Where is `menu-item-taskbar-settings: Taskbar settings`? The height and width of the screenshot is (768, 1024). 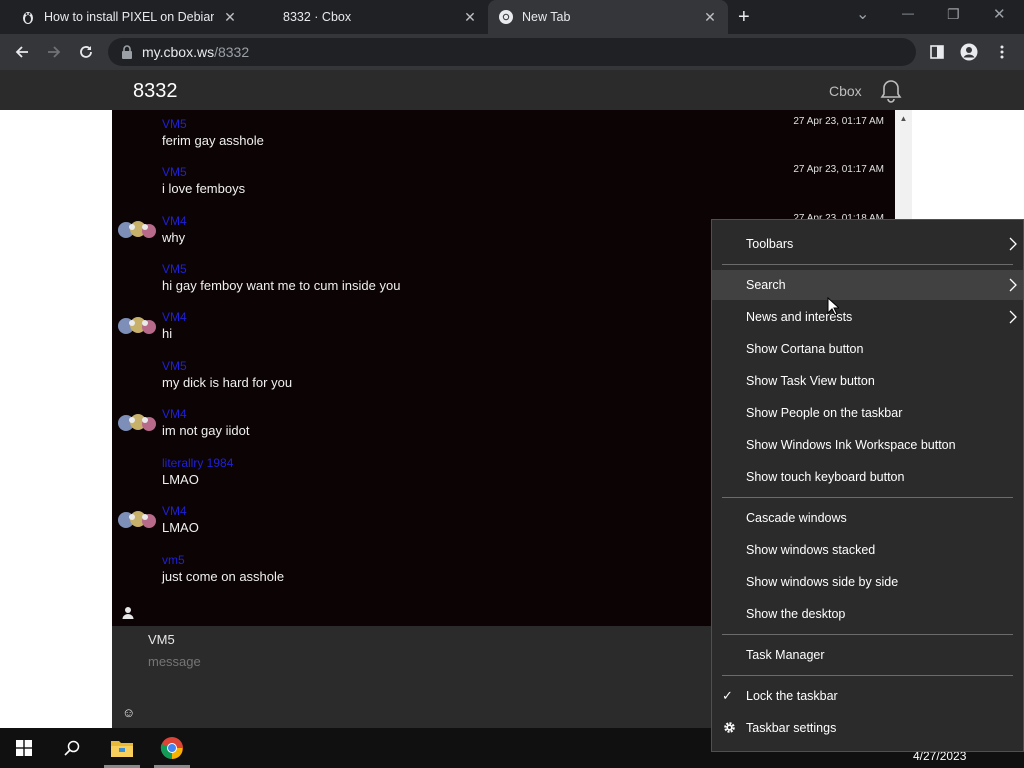 menu-item-taskbar-settings: Taskbar settings is located at coordinates (867, 728).